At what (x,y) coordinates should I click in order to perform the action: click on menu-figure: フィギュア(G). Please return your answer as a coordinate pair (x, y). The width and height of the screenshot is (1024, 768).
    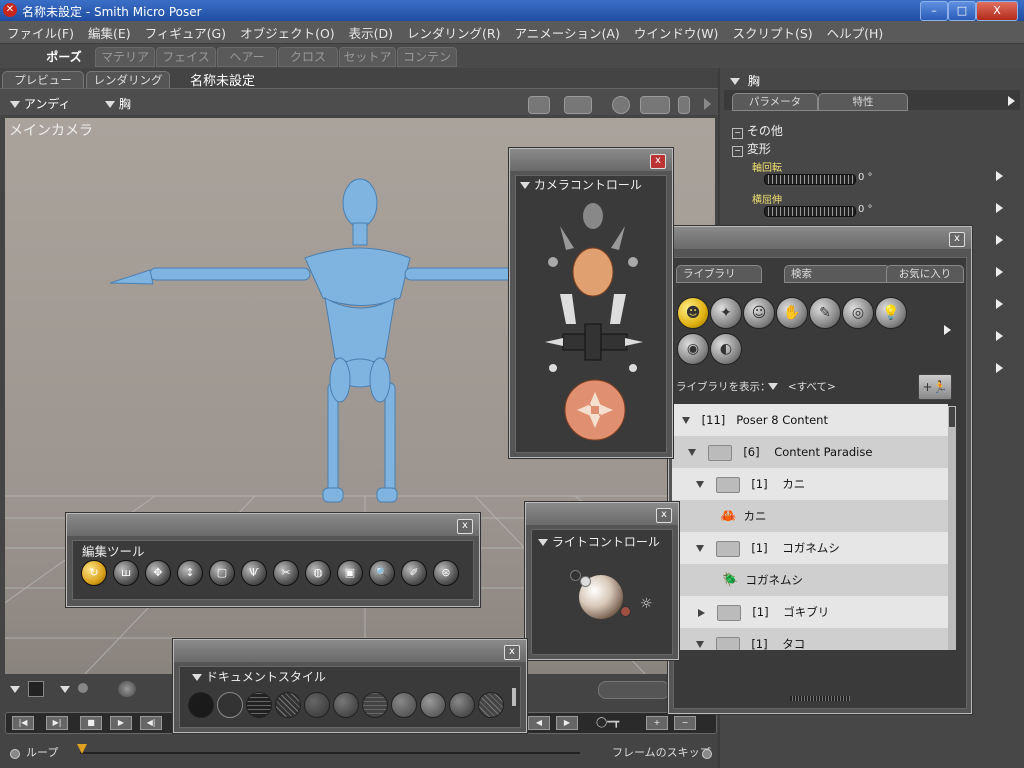
    Looking at the image, I should click on (185, 32).